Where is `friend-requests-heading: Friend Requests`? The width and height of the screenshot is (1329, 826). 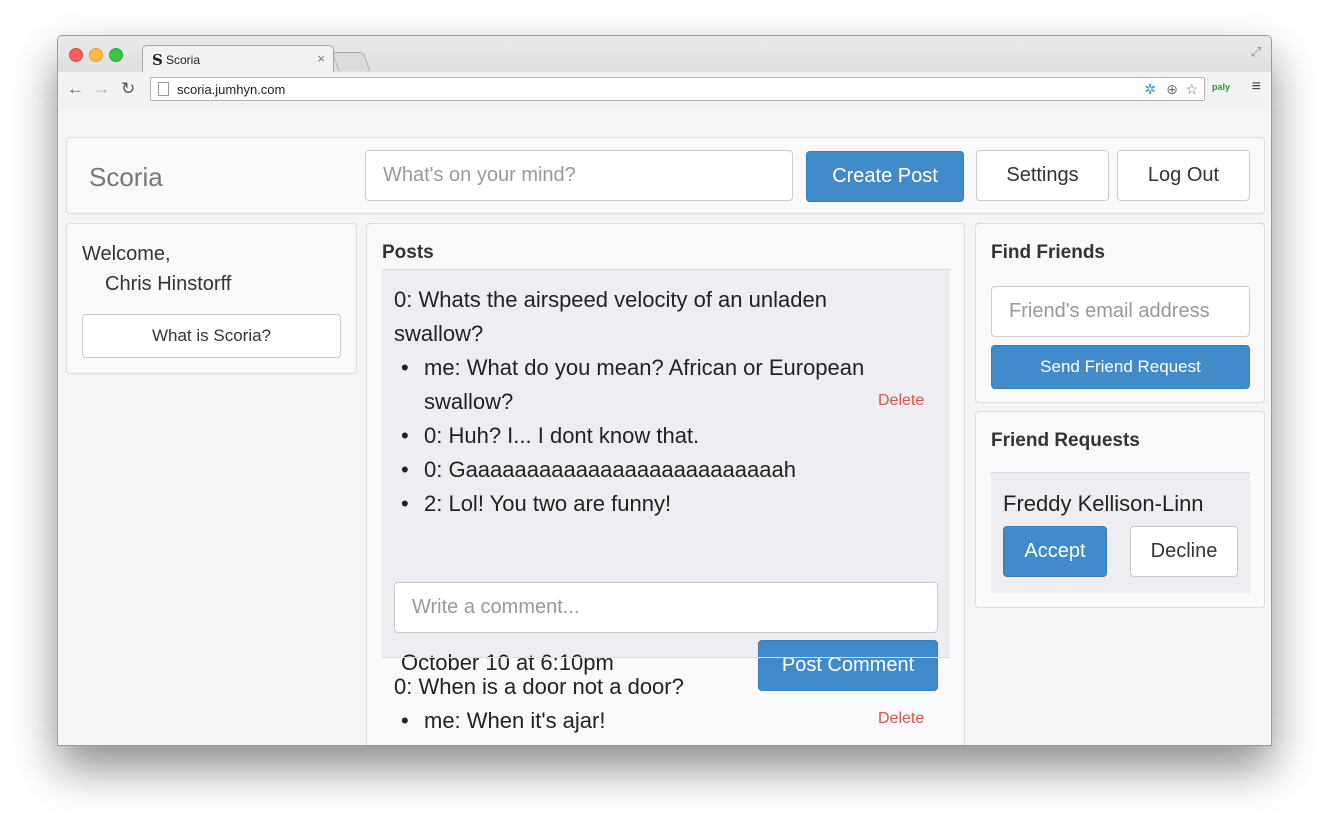 friend-requests-heading: Friend Requests is located at coordinates (1065, 440).